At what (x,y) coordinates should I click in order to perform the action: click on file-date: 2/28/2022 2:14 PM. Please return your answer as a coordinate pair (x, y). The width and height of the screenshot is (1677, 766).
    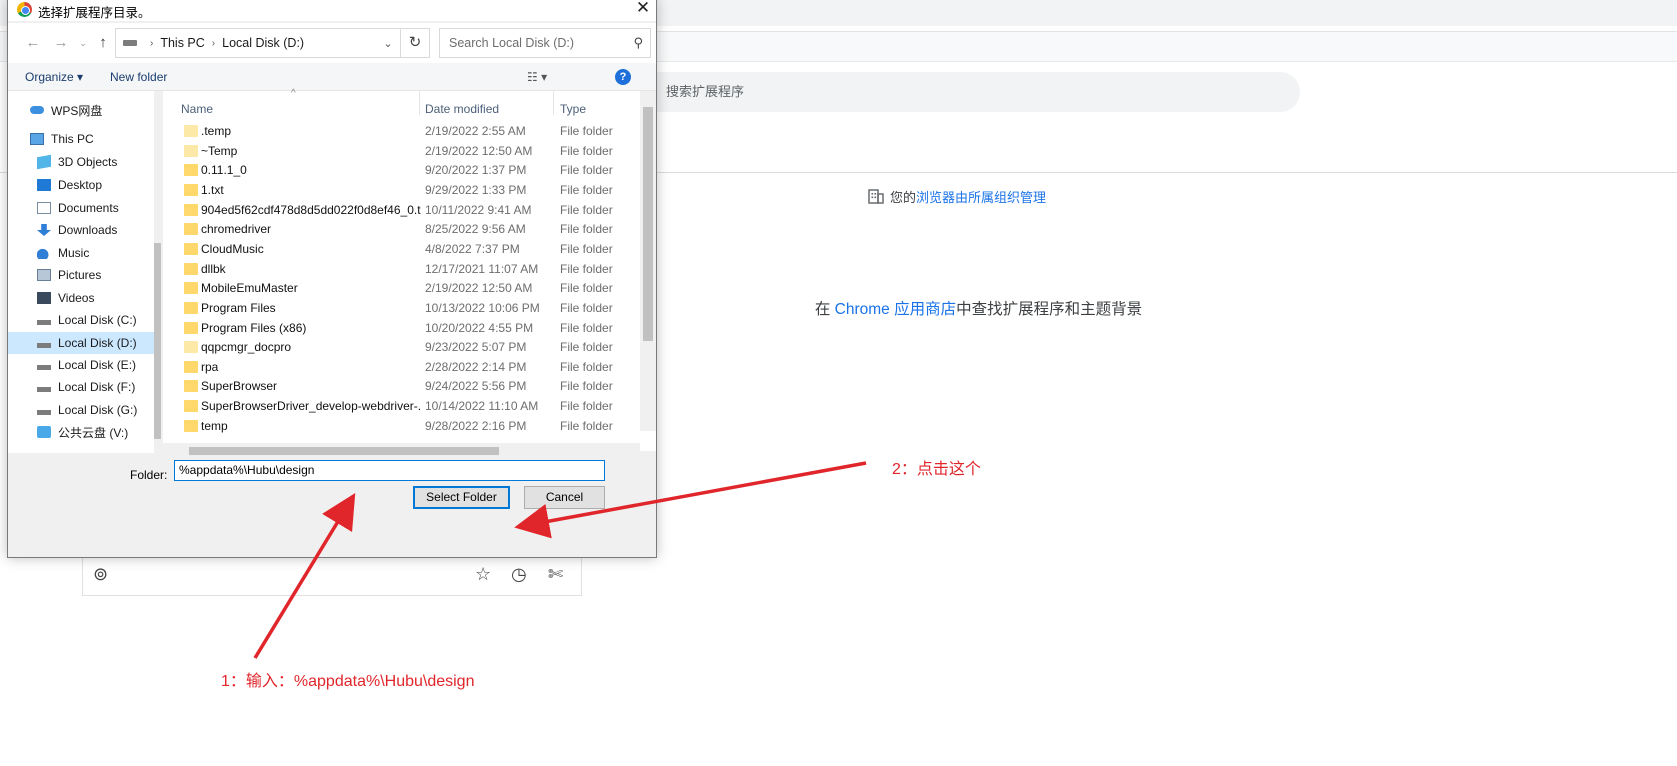
    Looking at the image, I should click on (476, 366).